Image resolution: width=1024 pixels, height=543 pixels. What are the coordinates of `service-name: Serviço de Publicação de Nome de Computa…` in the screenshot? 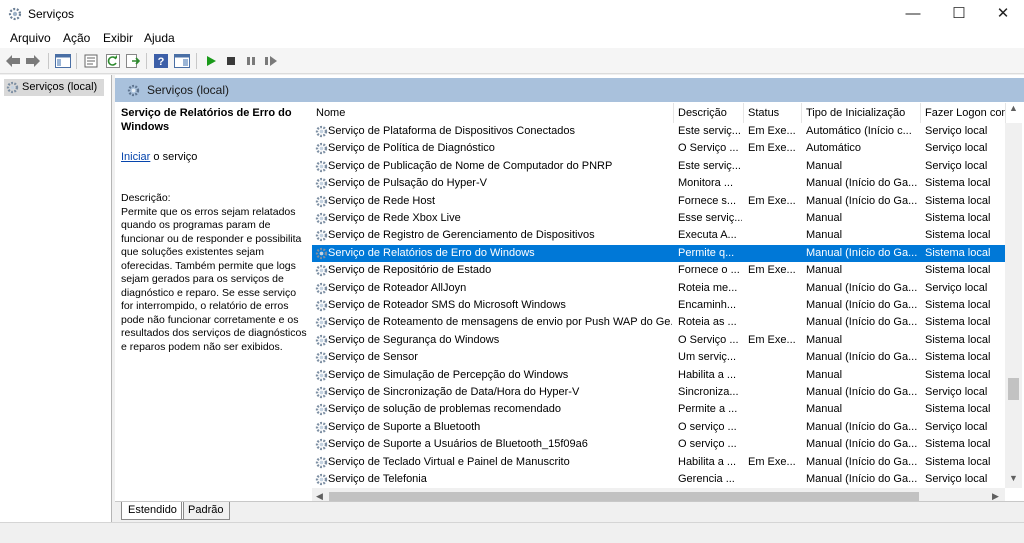 It's located at (470, 165).